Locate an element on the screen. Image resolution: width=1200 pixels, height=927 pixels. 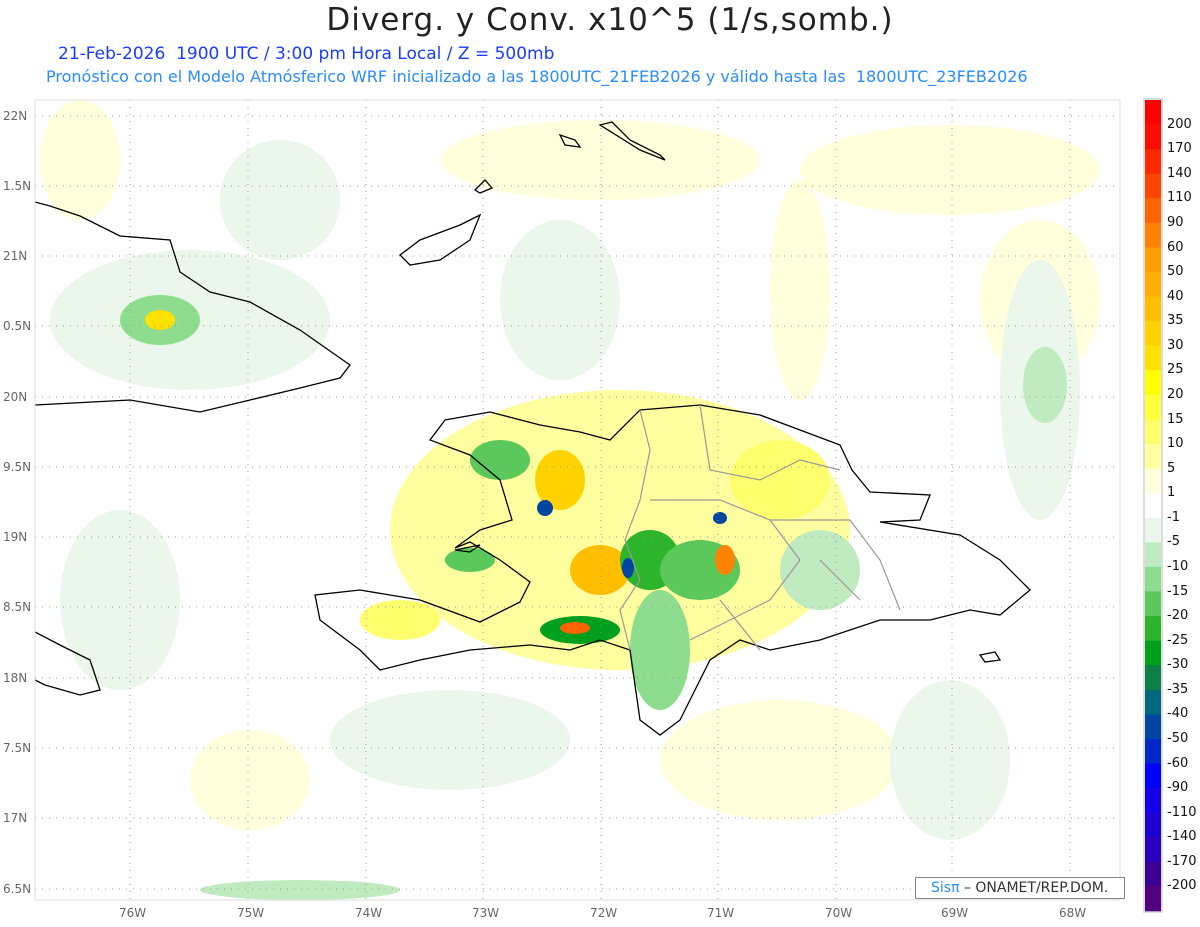
colorbar is located at coordinates (1153, 505).